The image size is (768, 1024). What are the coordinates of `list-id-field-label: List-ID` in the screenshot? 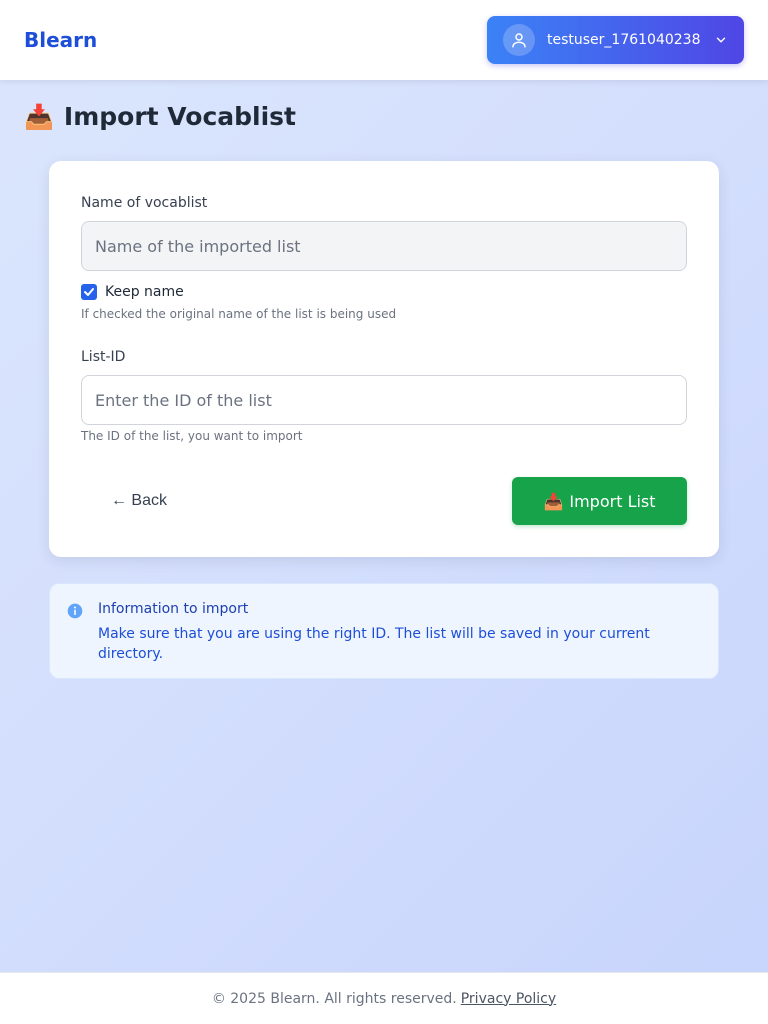 It's located at (103, 357).